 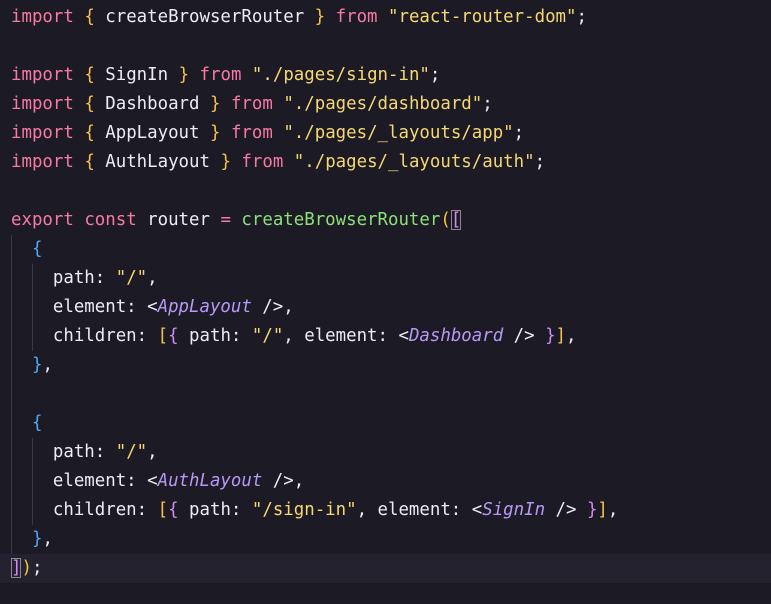 I want to click on code-token: : <, so click(x=142, y=481).